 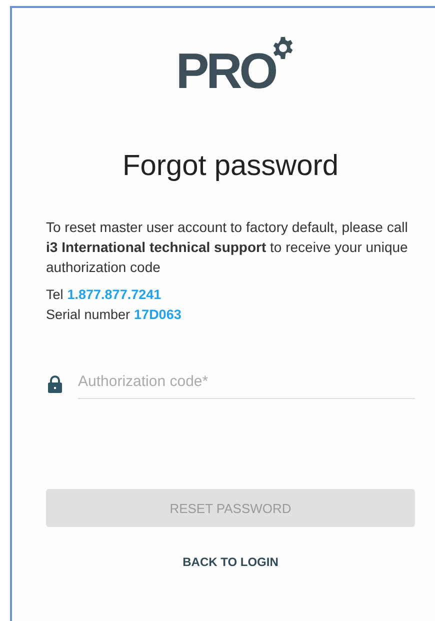 I want to click on back-to-login-link: BACK TO LOGIN, so click(x=230, y=562).